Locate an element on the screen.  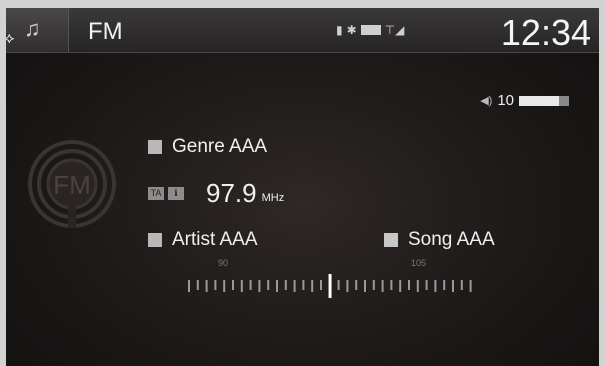
song-label: Song AAA is located at coordinates (451, 239).